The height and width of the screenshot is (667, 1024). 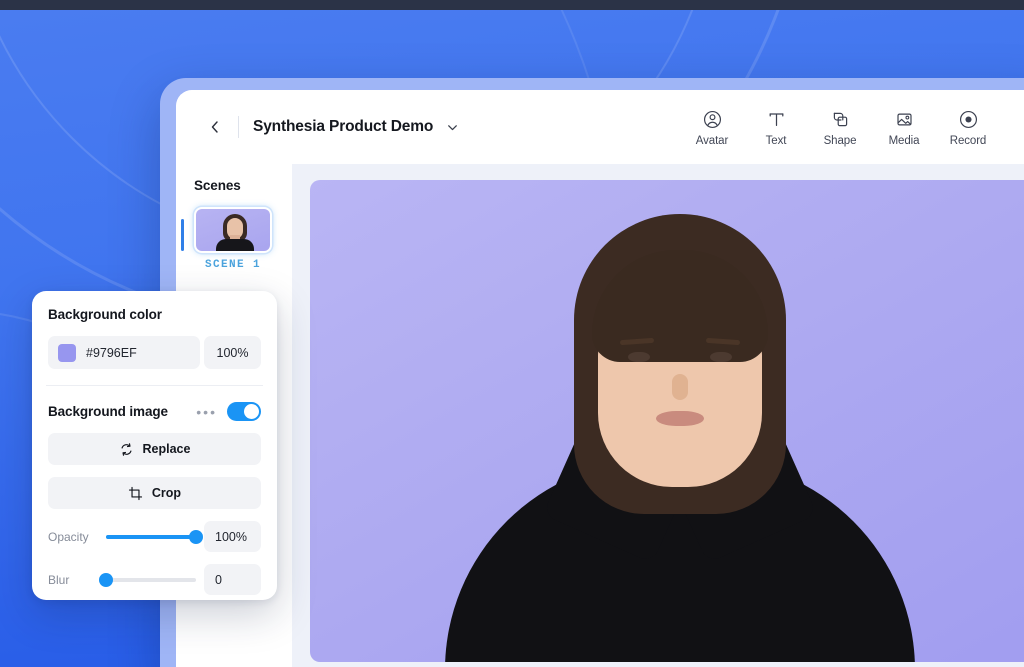 What do you see at coordinates (238, 127) in the screenshot?
I see `header-divider` at bounding box center [238, 127].